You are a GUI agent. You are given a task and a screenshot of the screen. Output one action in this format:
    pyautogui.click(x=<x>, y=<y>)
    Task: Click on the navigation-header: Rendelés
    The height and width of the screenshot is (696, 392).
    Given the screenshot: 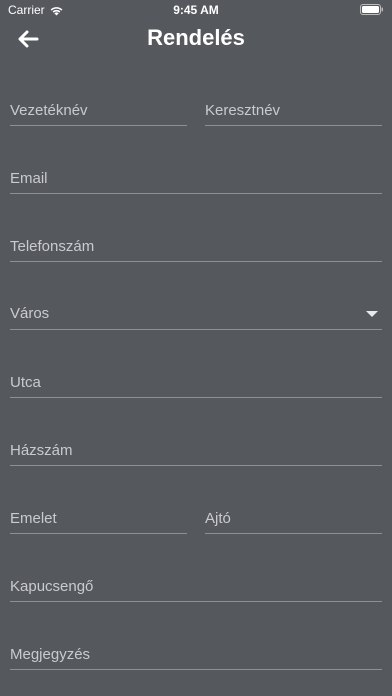 What is the action you would take?
    pyautogui.click(x=196, y=40)
    